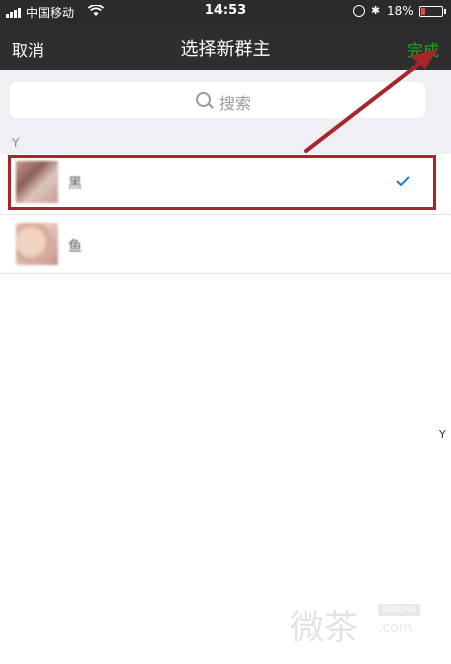 The height and width of the screenshot is (664, 451). Describe the element at coordinates (432, 11) in the screenshot. I see `battery-icon` at that location.